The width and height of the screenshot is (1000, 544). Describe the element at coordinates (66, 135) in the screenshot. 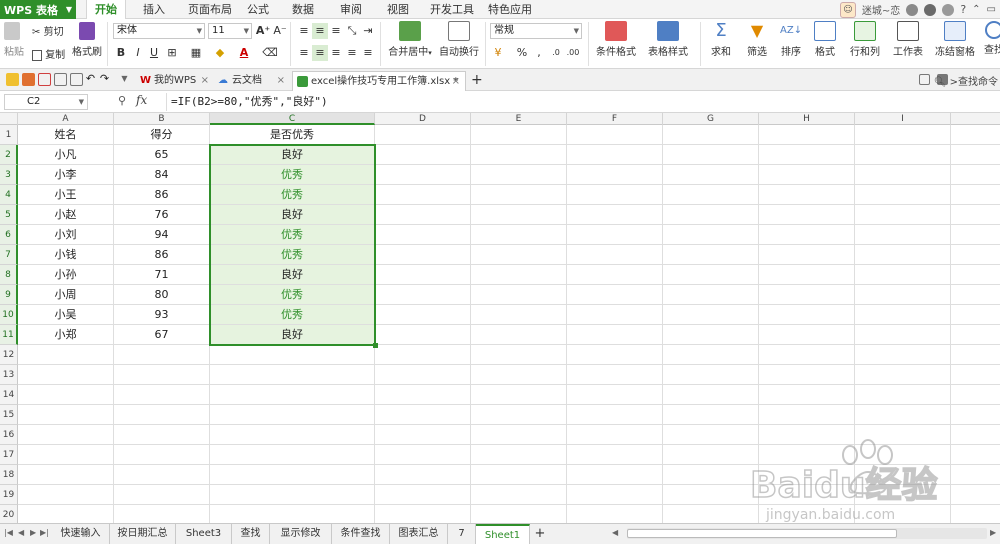

I see `grid-cell: 姓名` at that location.